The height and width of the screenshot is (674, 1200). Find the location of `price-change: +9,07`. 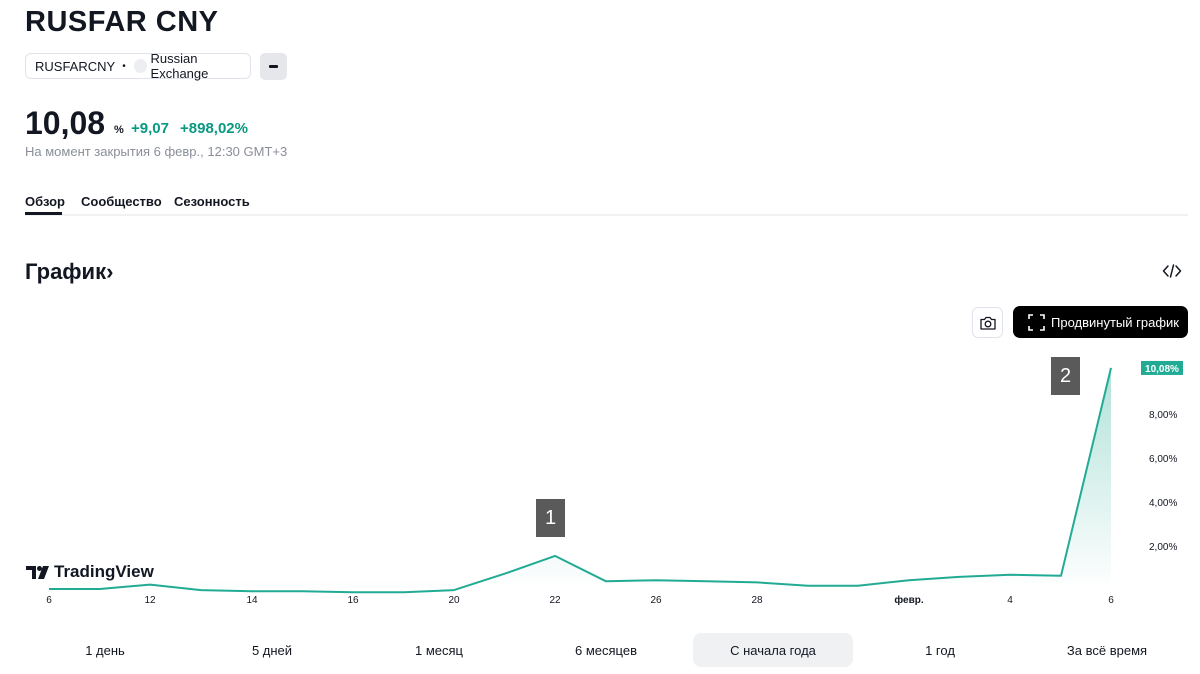

price-change: +9,07 is located at coordinates (150, 128).